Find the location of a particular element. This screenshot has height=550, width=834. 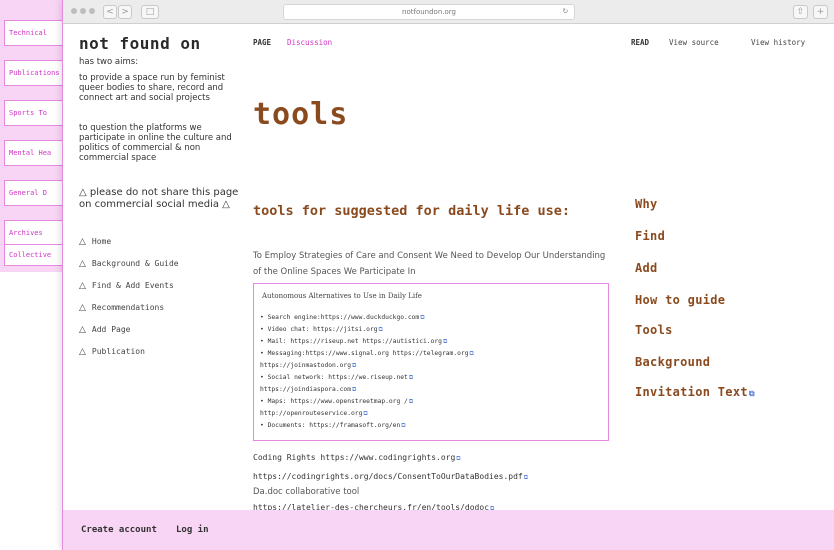

share-icon: ⇧ is located at coordinates (800, 12).